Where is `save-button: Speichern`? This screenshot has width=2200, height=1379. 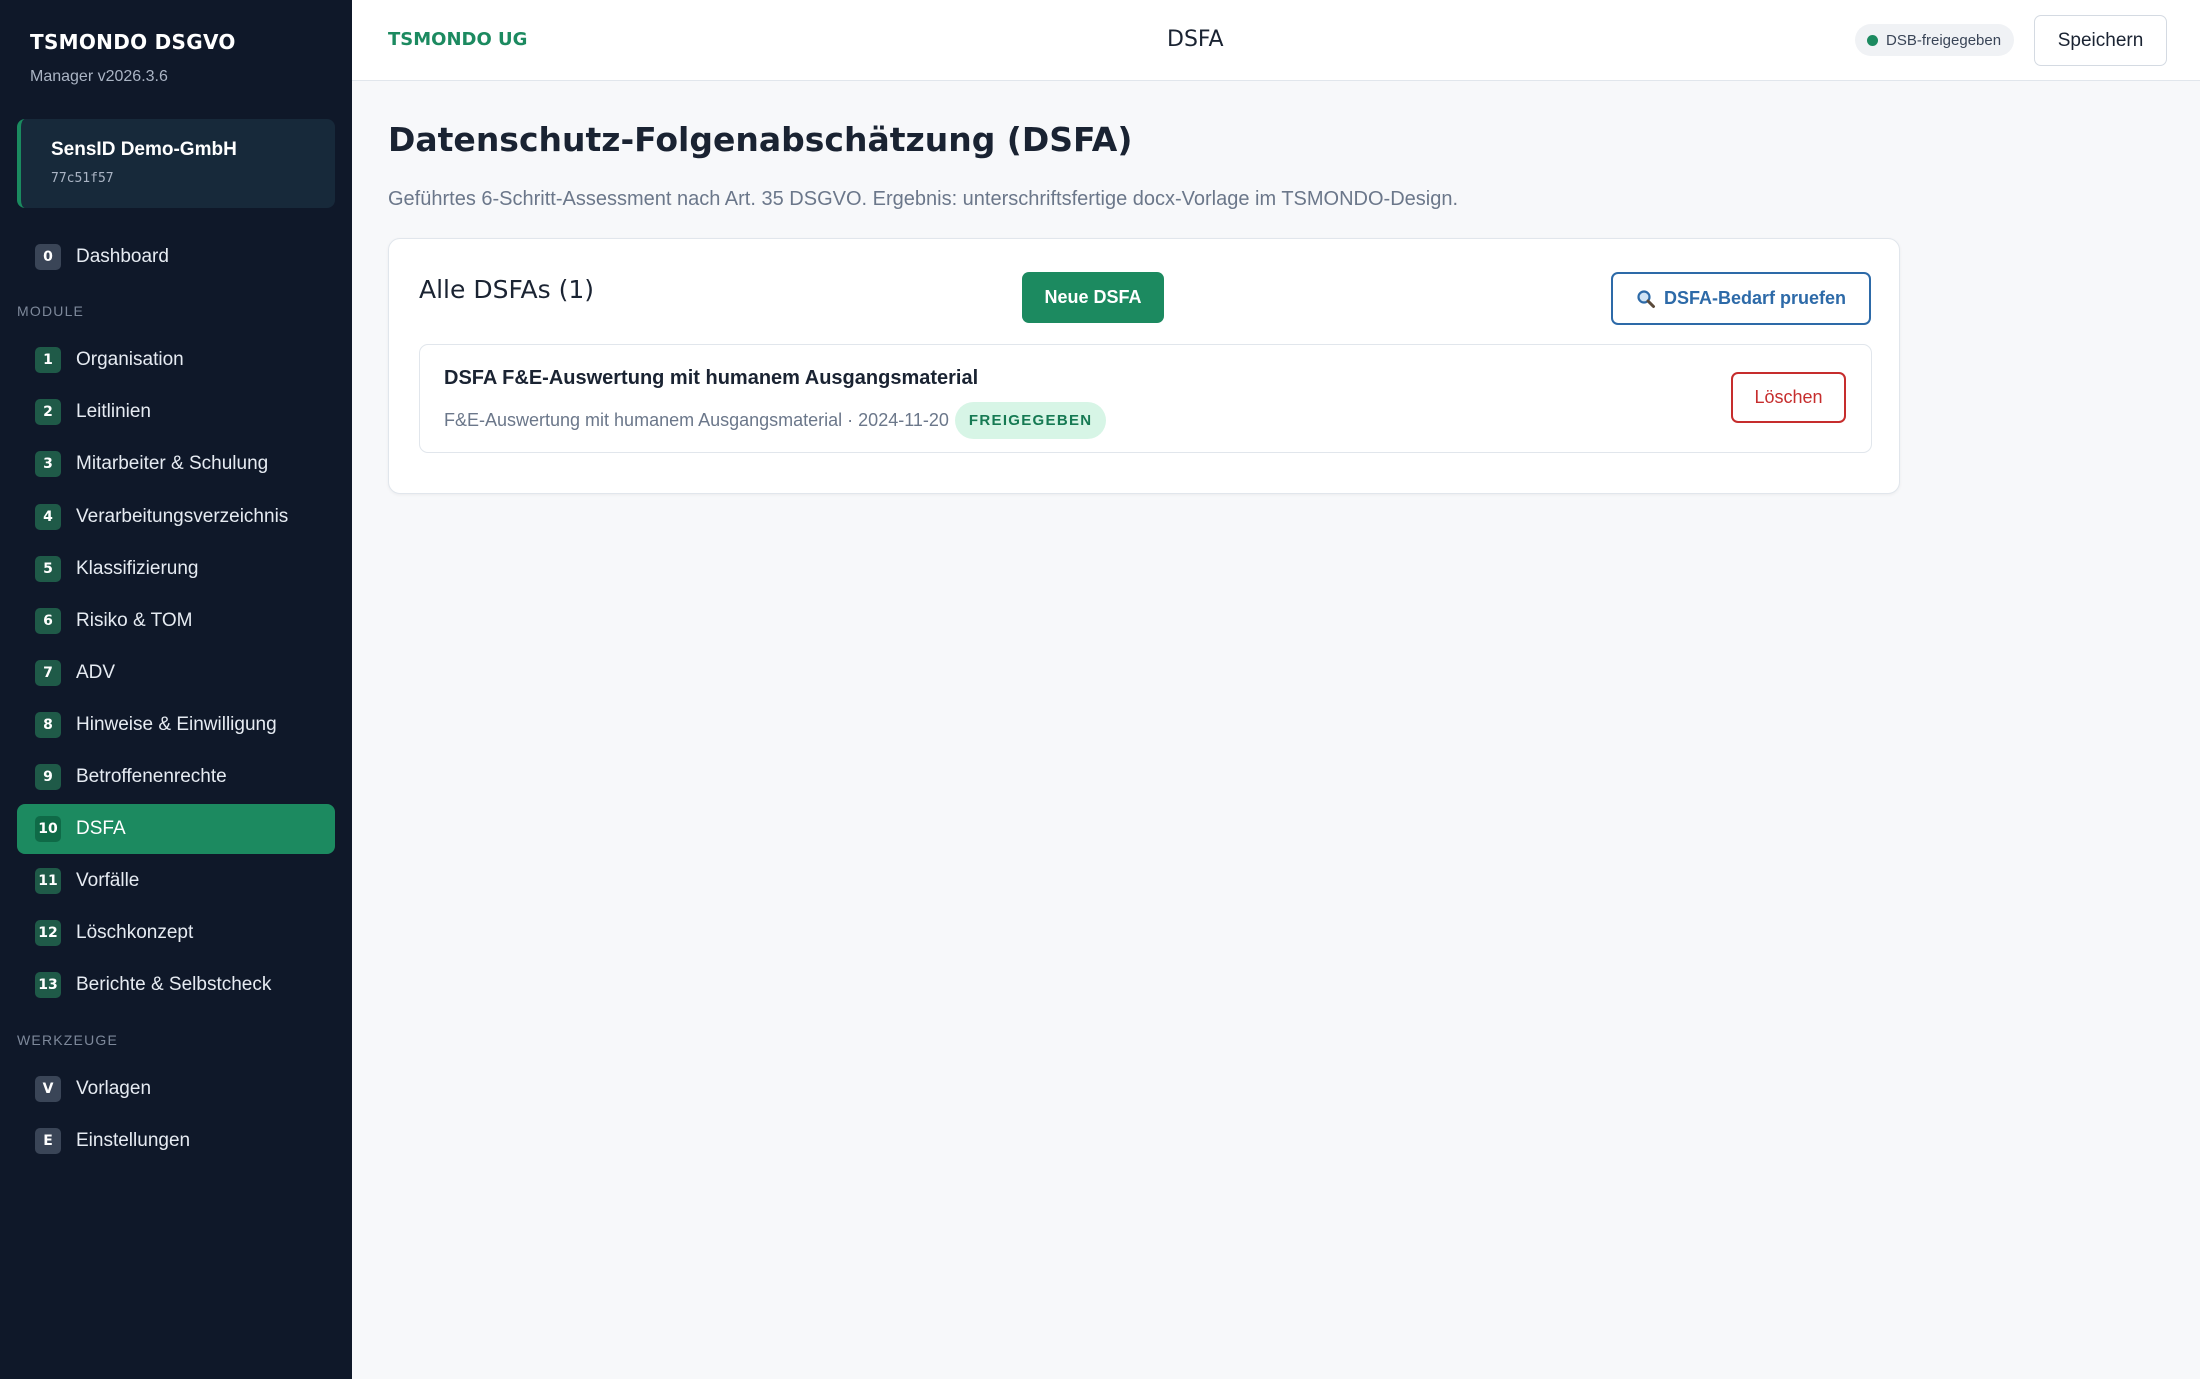
save-button: Speichern is located at coordinates (2100, 40).